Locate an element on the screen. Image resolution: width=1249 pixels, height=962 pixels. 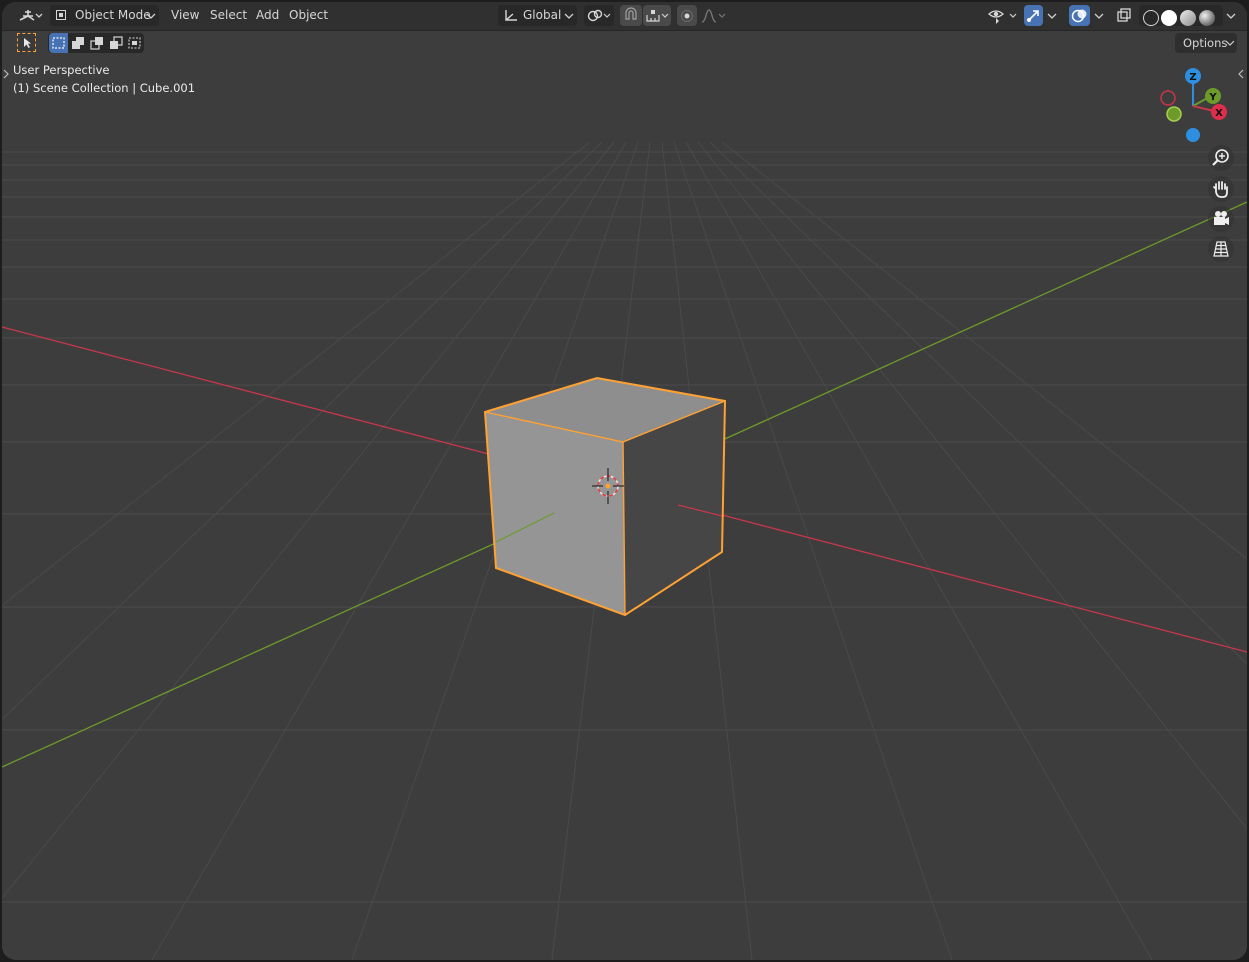
overlays-toggle is located at coordinates (1079, 15).